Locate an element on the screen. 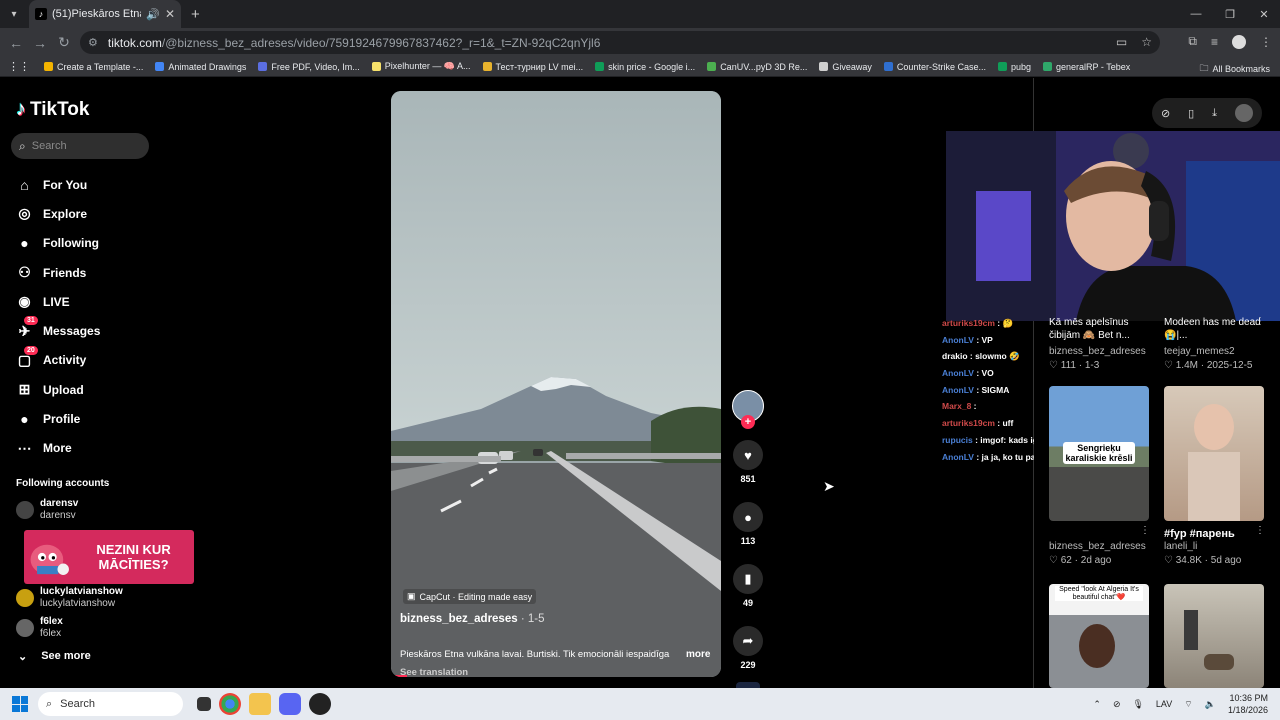  tiktok-logo: ♪ TikTok is located at coordinates (52, 109).